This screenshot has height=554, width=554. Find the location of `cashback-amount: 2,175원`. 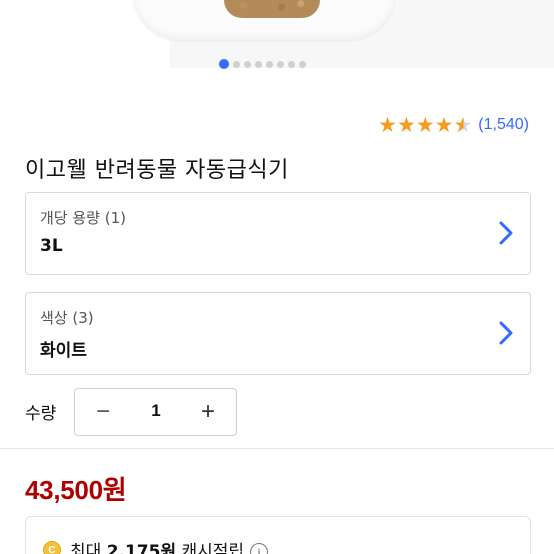

cashback-amount: 2,175원 is located at coordinates (141, 548).